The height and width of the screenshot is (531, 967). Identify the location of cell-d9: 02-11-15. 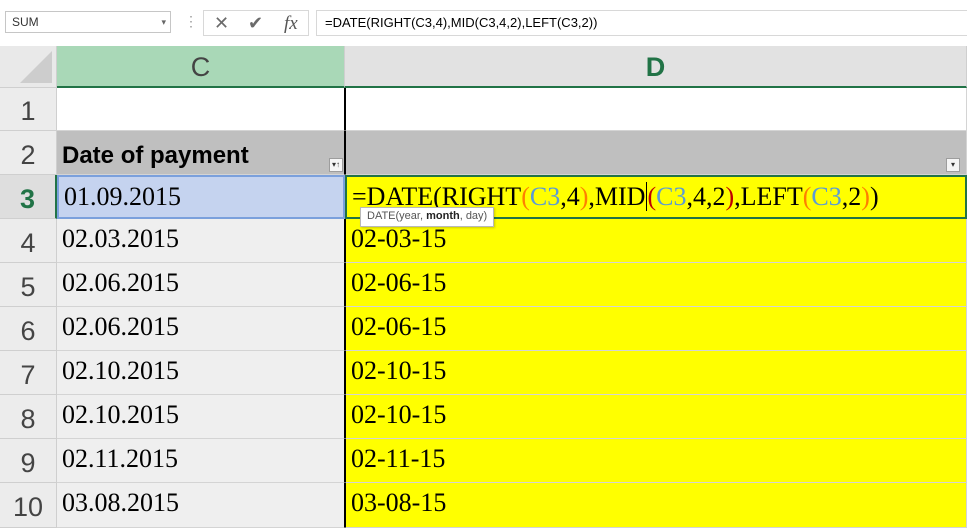
(656, 461).